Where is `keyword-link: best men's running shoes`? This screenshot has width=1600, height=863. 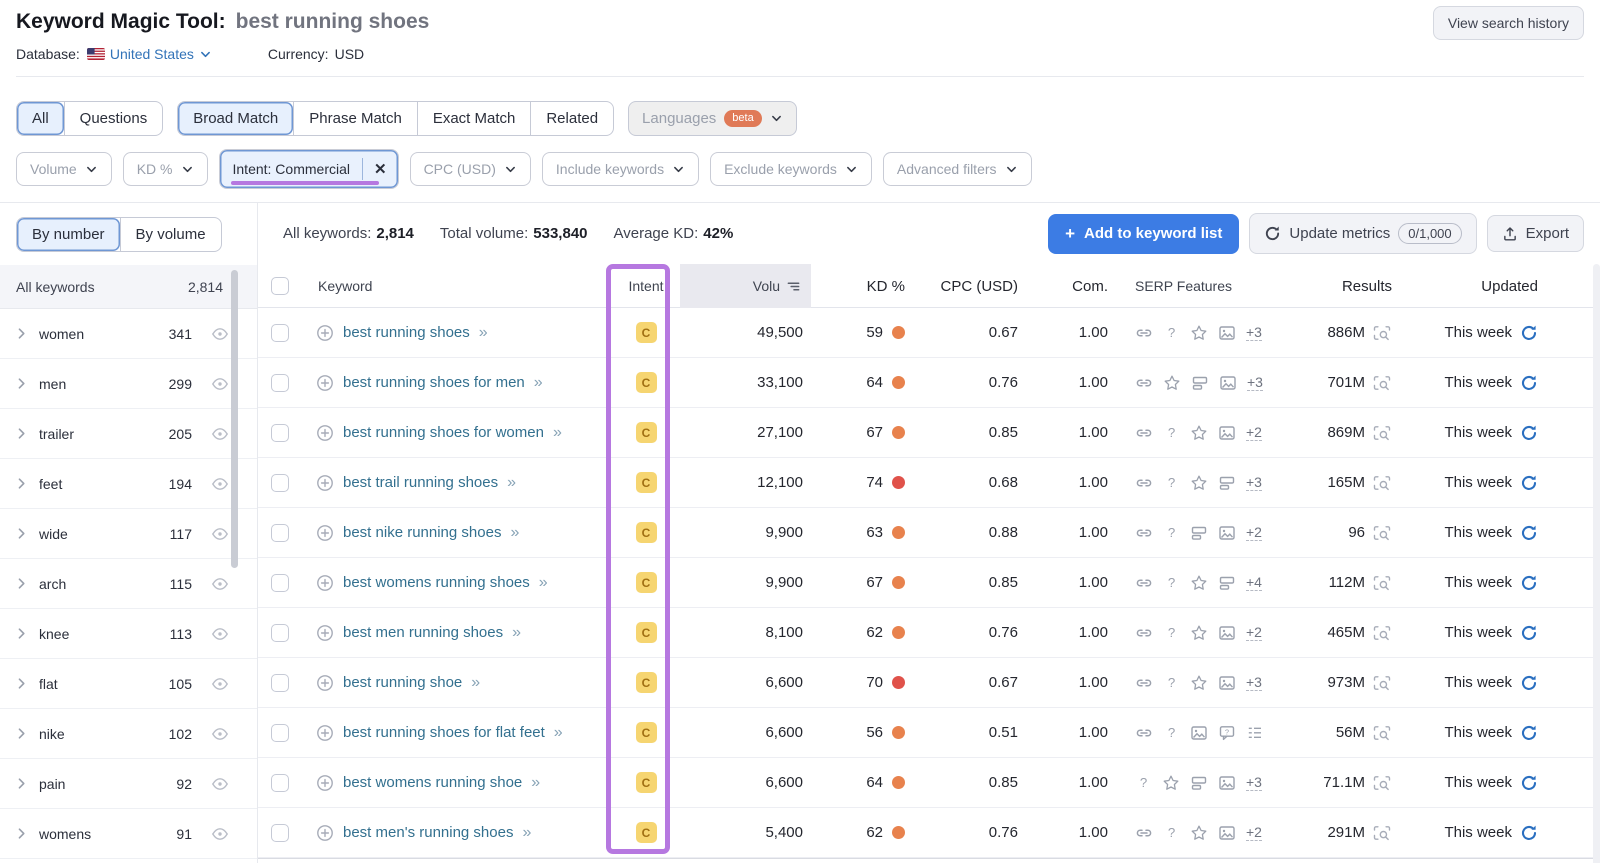
keyword-link: best men's running shoes is located at coordinates (428, 832).